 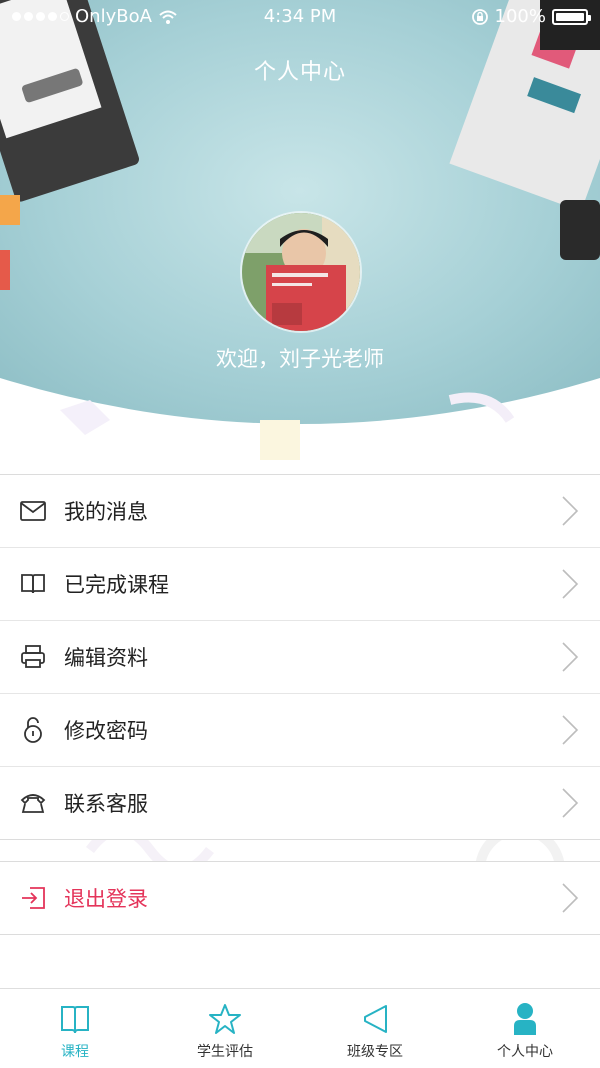 What do you see at coordinates (106, 899) in the screenshot?
I see `logout-label: 退出登录` at bounding box center [106, 899].